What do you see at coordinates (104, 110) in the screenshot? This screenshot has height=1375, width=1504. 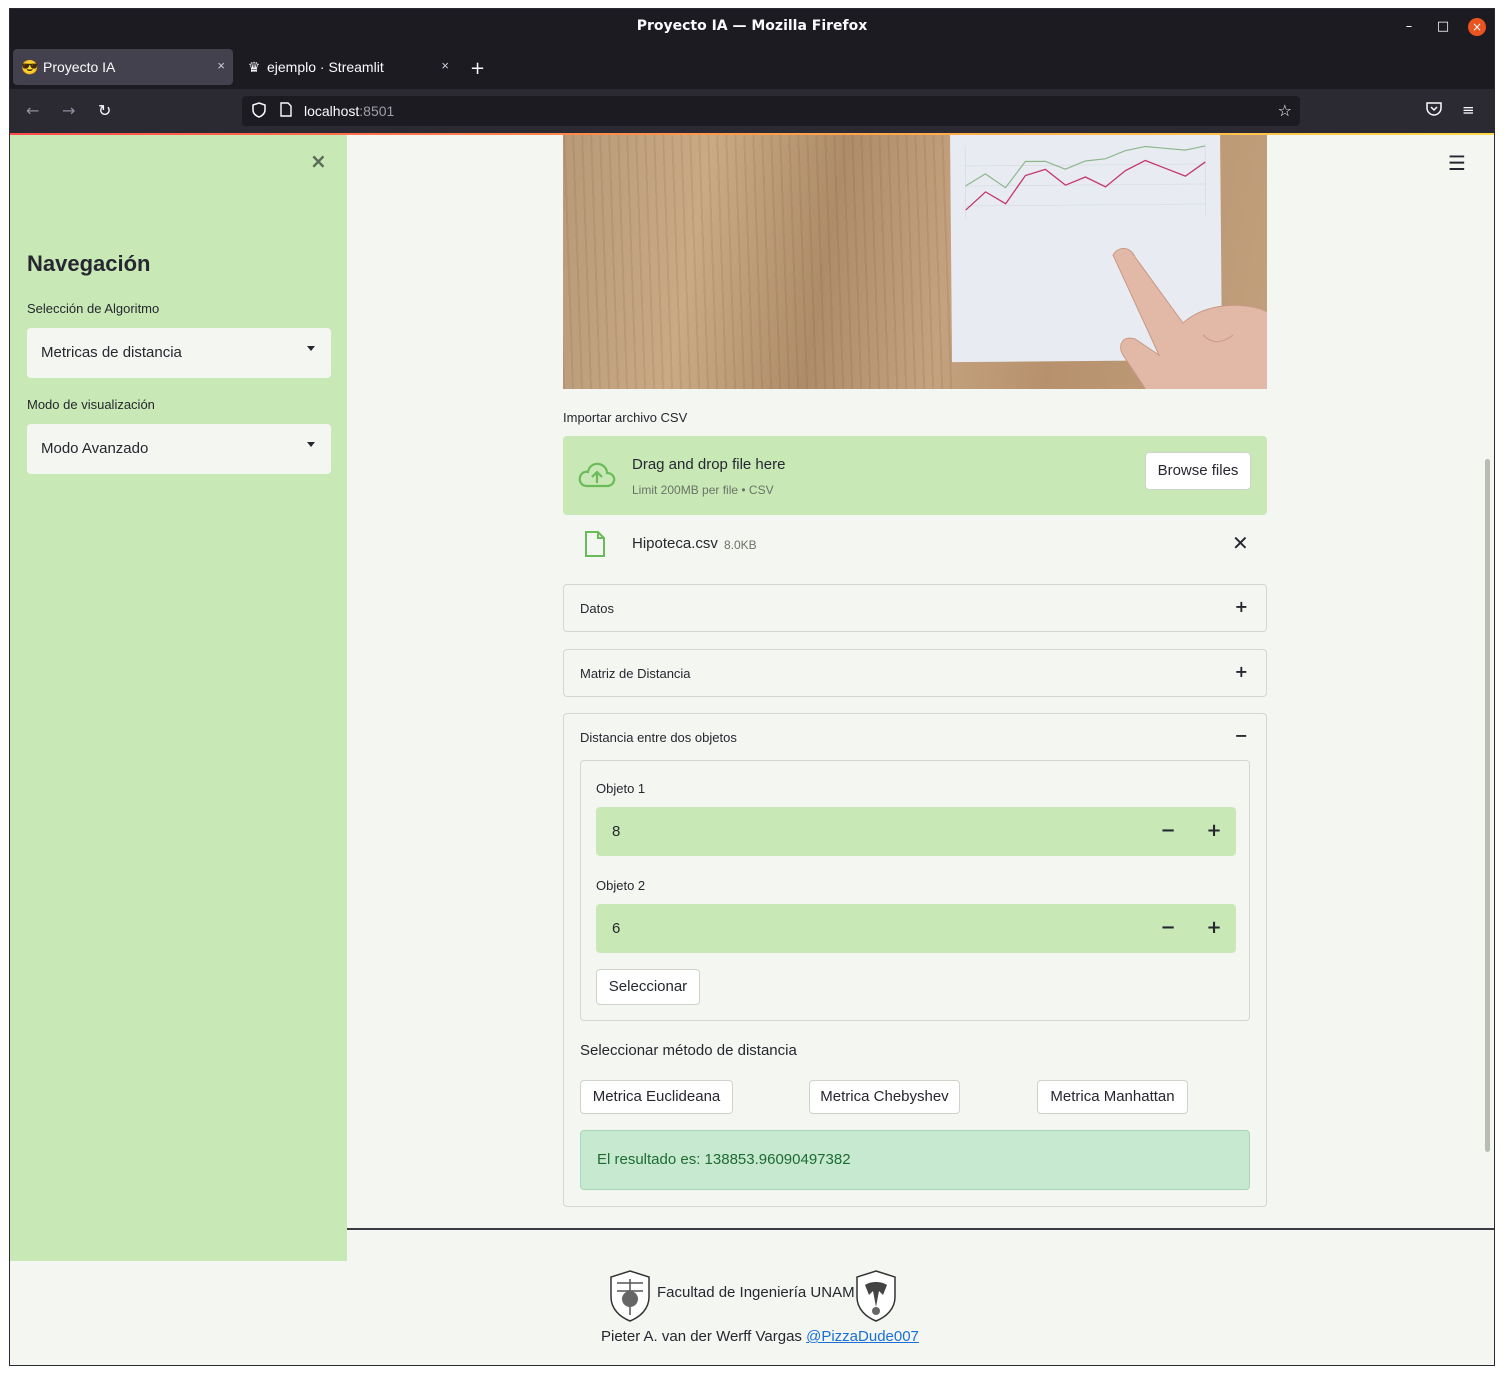 I see `reload-icon: ↻` at bounding box center [104, 110].